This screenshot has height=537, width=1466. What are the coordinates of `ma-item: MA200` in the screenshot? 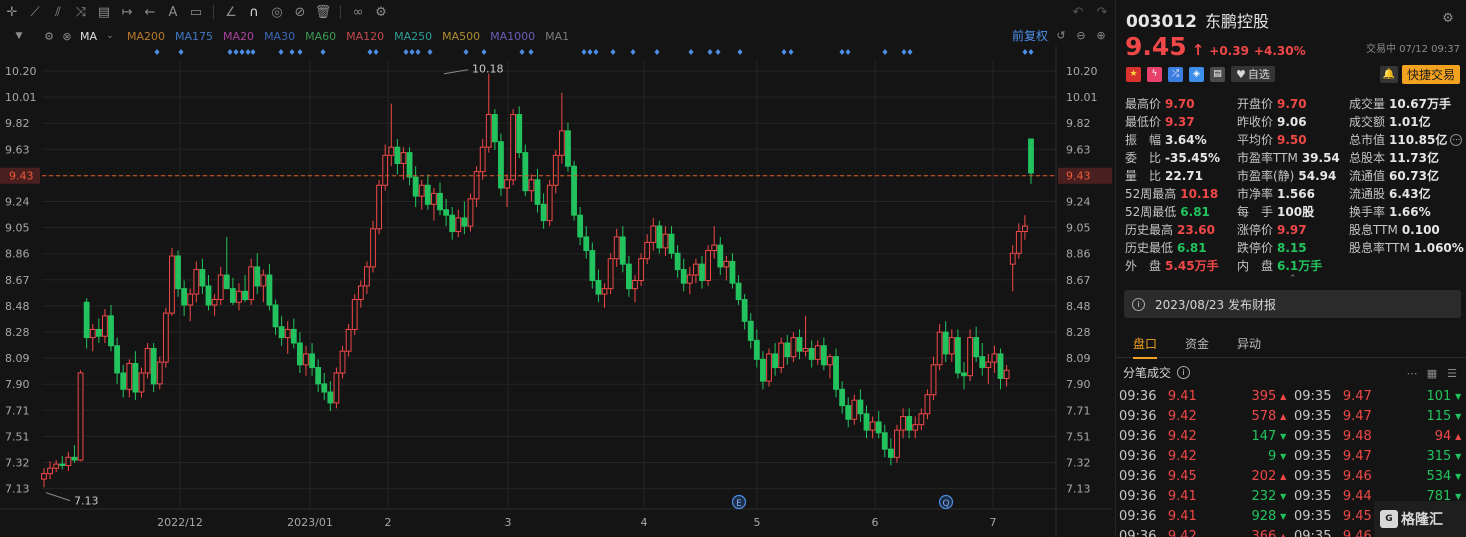 It's located at (146, 36).